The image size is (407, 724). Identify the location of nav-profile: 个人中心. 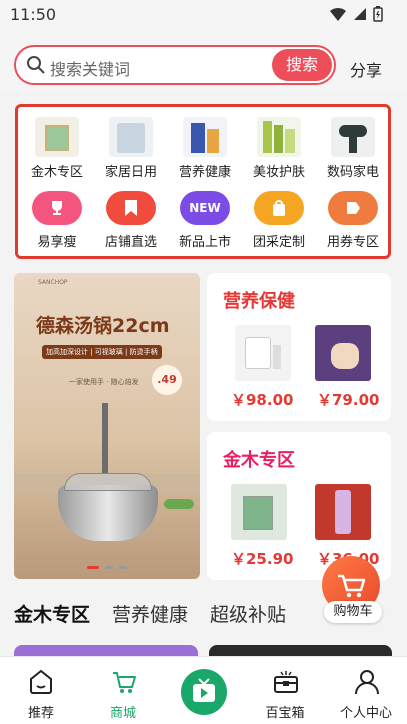
(366, 690).